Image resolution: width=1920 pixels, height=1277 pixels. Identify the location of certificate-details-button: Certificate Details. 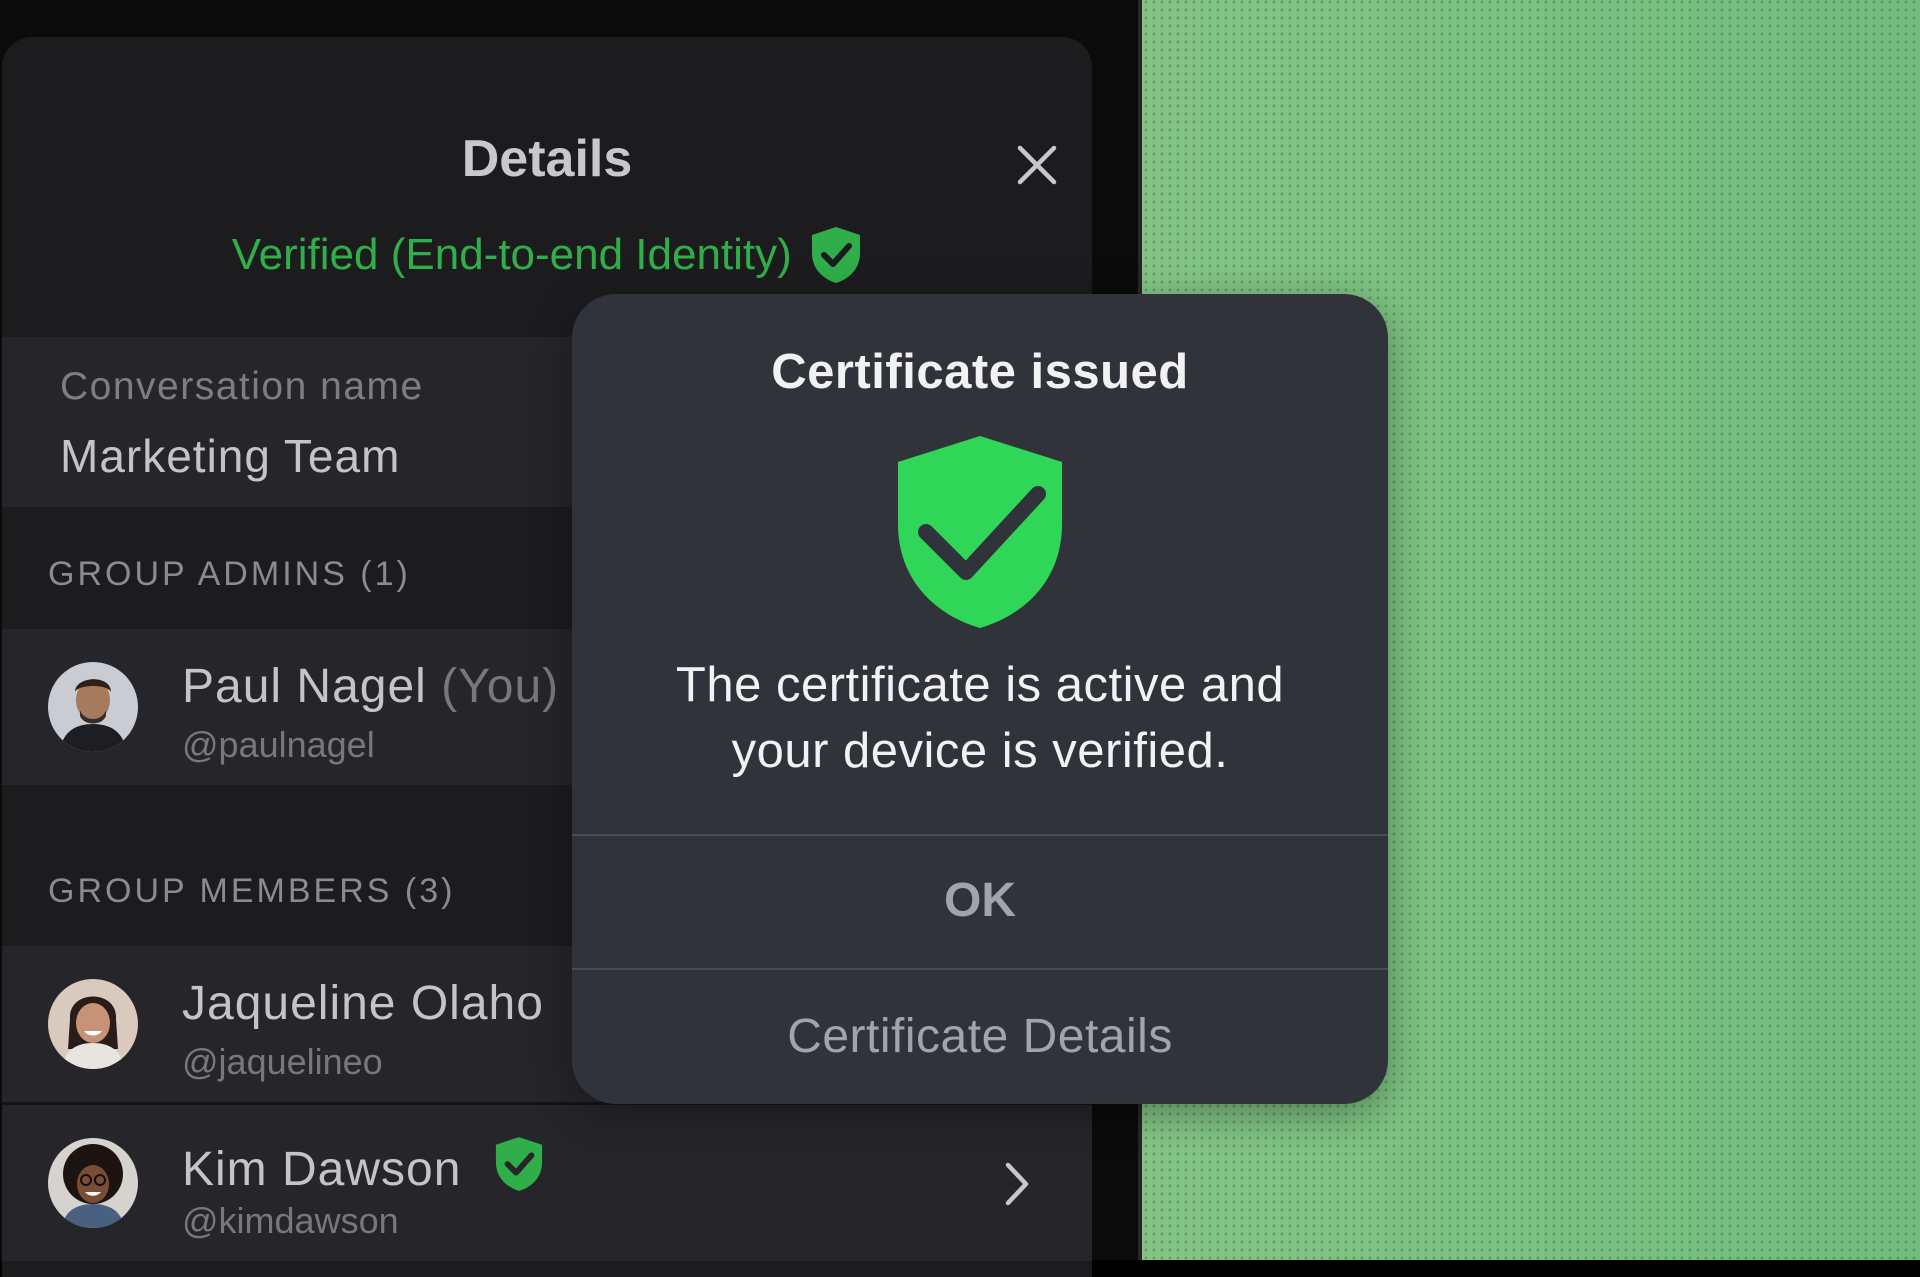
(980, 1037).